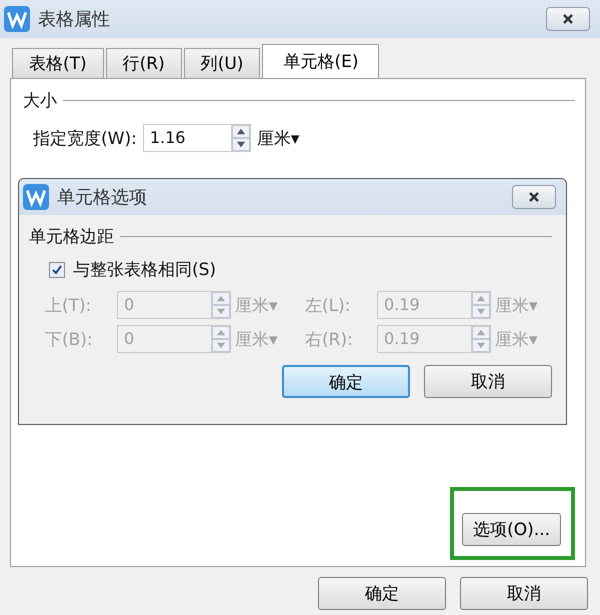 The height and width of the screenshot is (615, 600). I want to click on width-spinbox: 1.16, so click(196, 138).